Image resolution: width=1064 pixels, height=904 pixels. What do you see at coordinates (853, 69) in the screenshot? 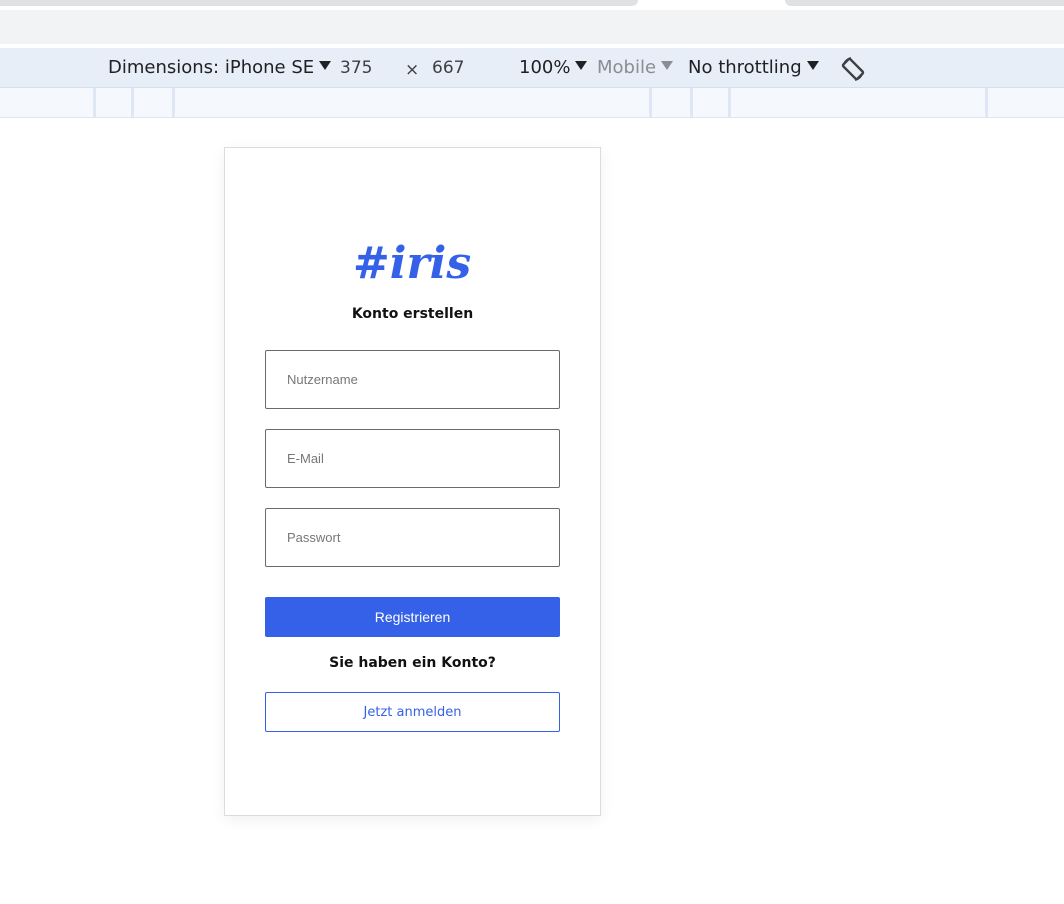
I see `rotate-icon` at bounding box center [853, 69].